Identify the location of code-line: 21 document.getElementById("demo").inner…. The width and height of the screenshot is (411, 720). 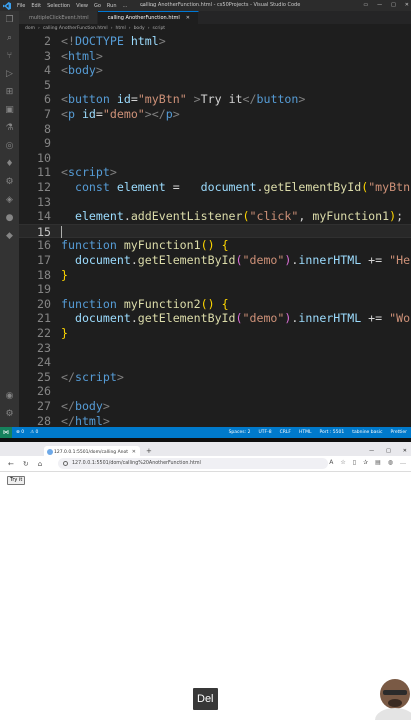
(215, 318).